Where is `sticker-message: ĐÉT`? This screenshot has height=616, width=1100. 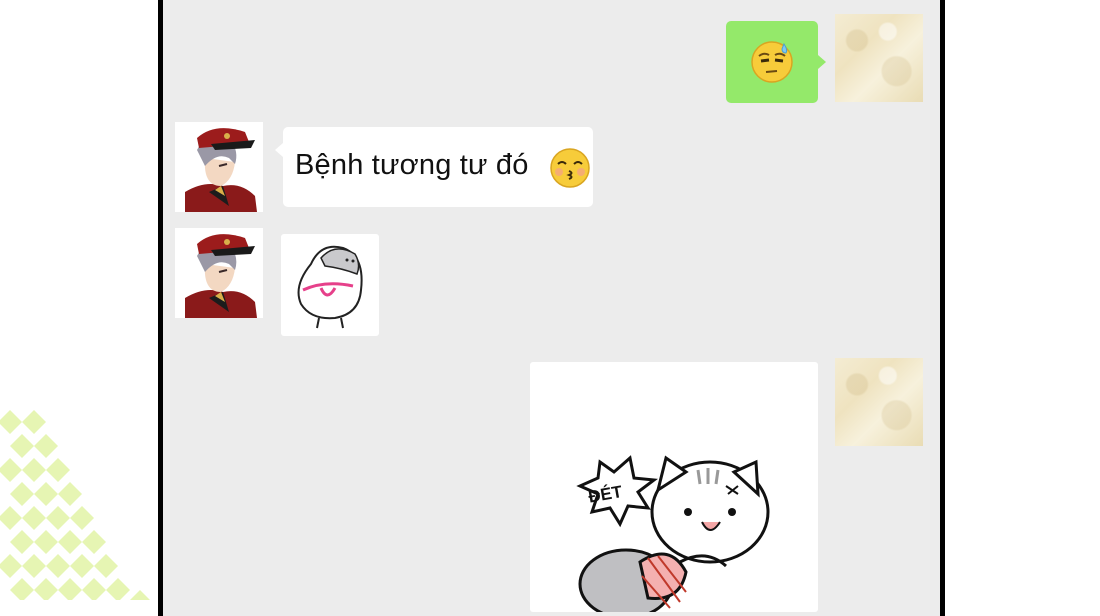
sticker-message: ĐÉT is located at coordinates (674, 489).